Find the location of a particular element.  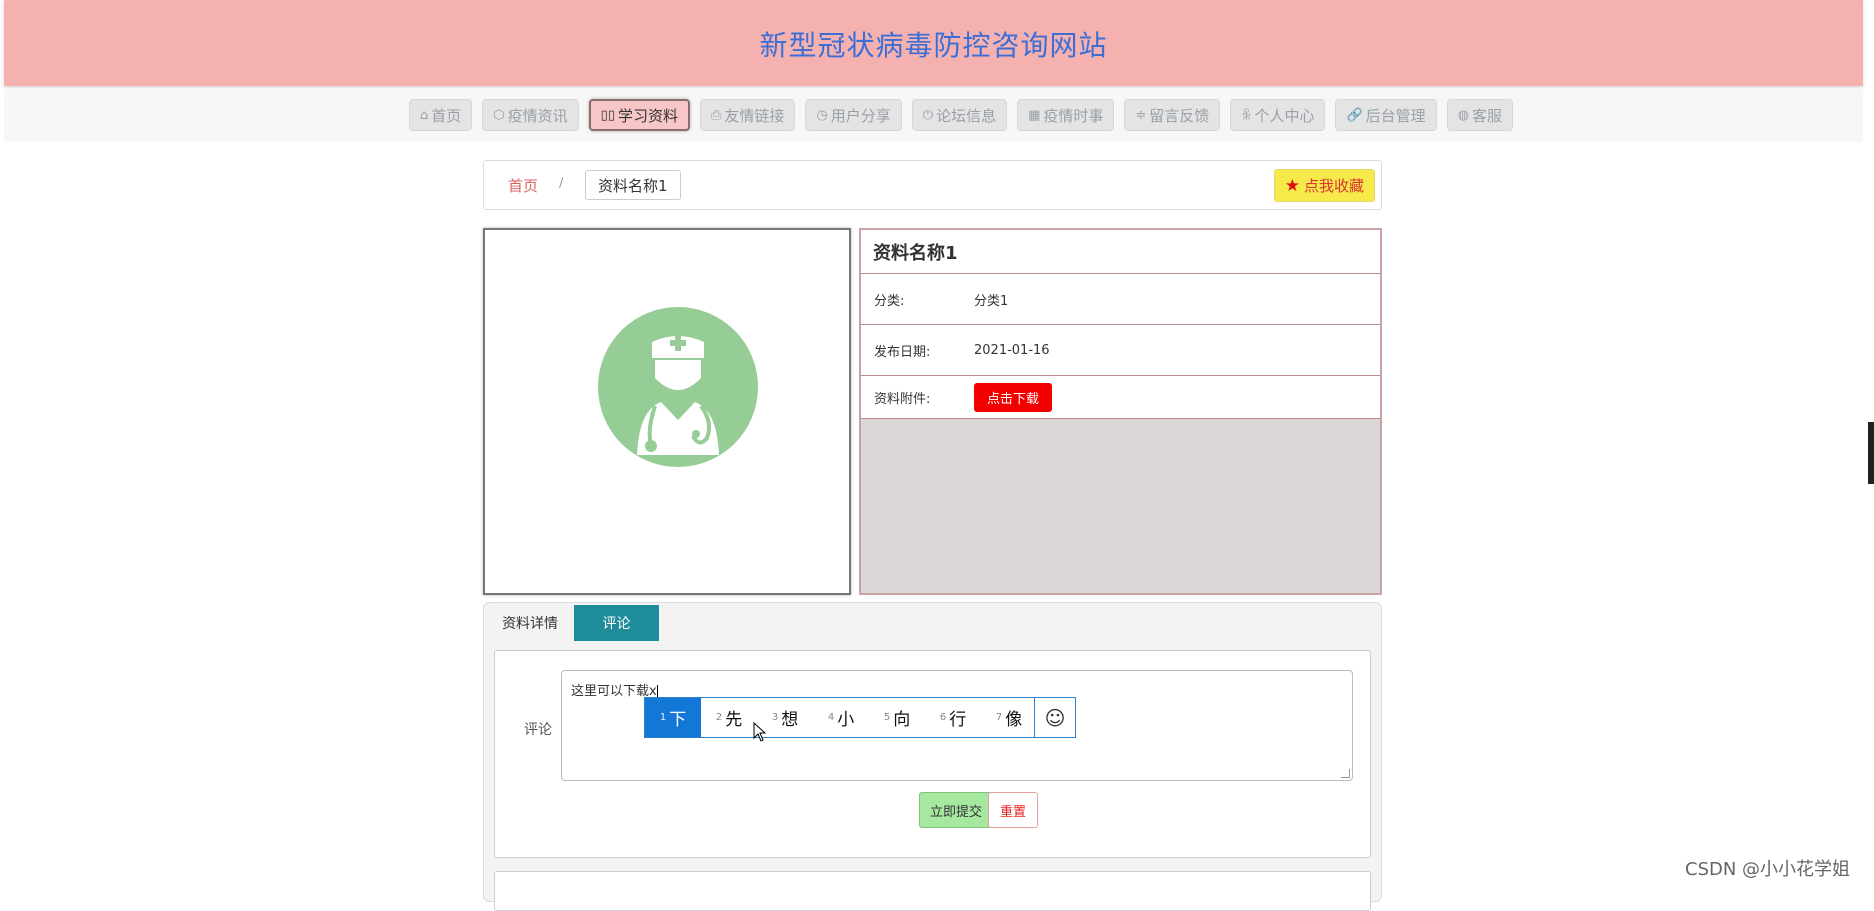

favorite-button: ★ 点我收藏 is located at coordinates (1324, 185).